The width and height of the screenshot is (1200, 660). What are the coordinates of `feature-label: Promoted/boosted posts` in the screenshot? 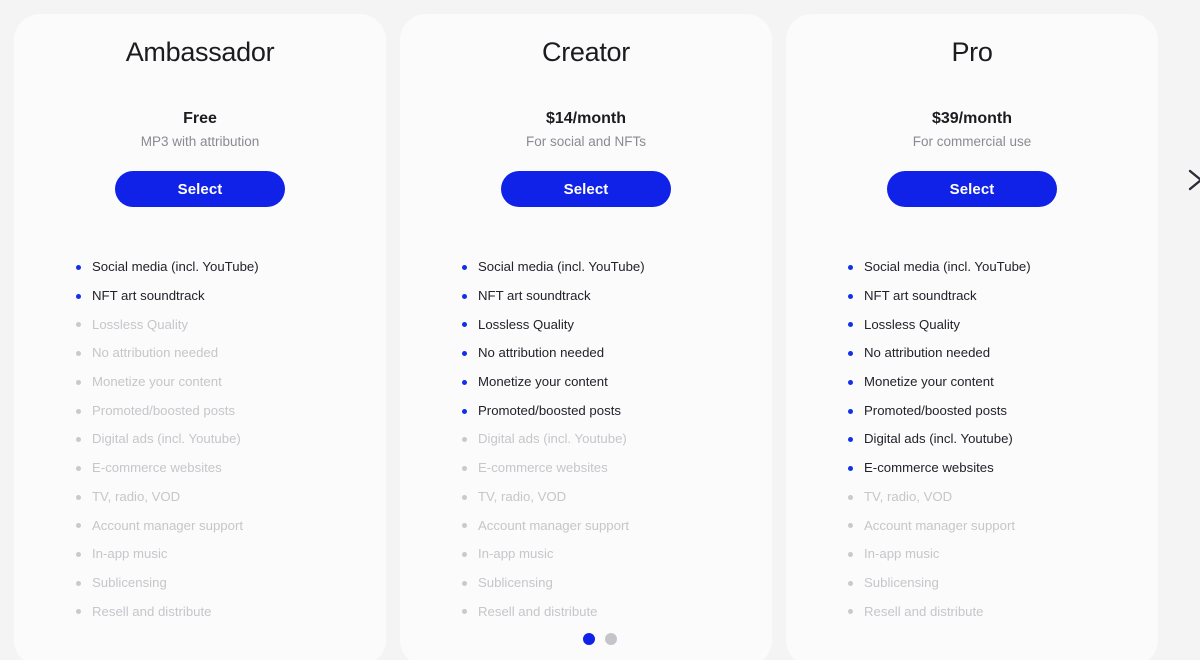 It's located at (163, 410).